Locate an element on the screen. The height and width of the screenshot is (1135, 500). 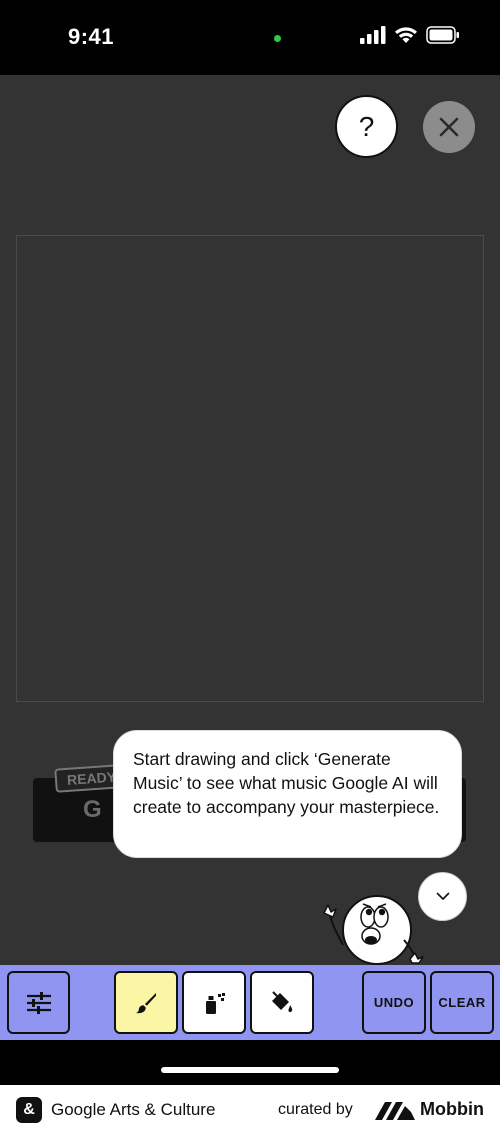
home-indicator is located at coordinates (250, 1070).